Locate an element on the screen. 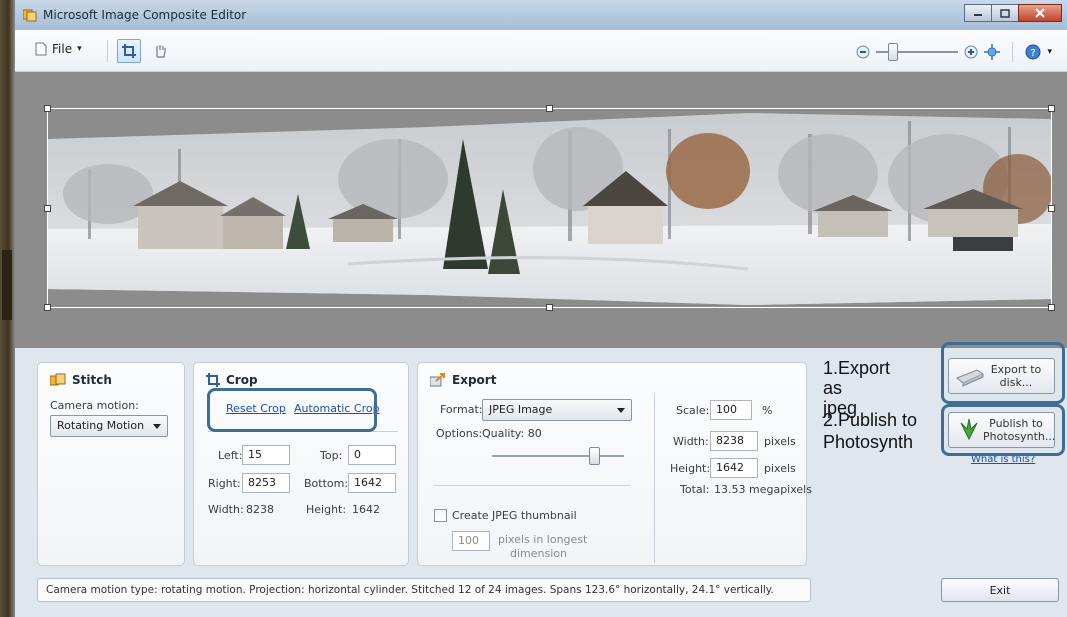 This screenshot has height=617, width=1067. export-height-label: Height: is located at coordinates (690, 468).